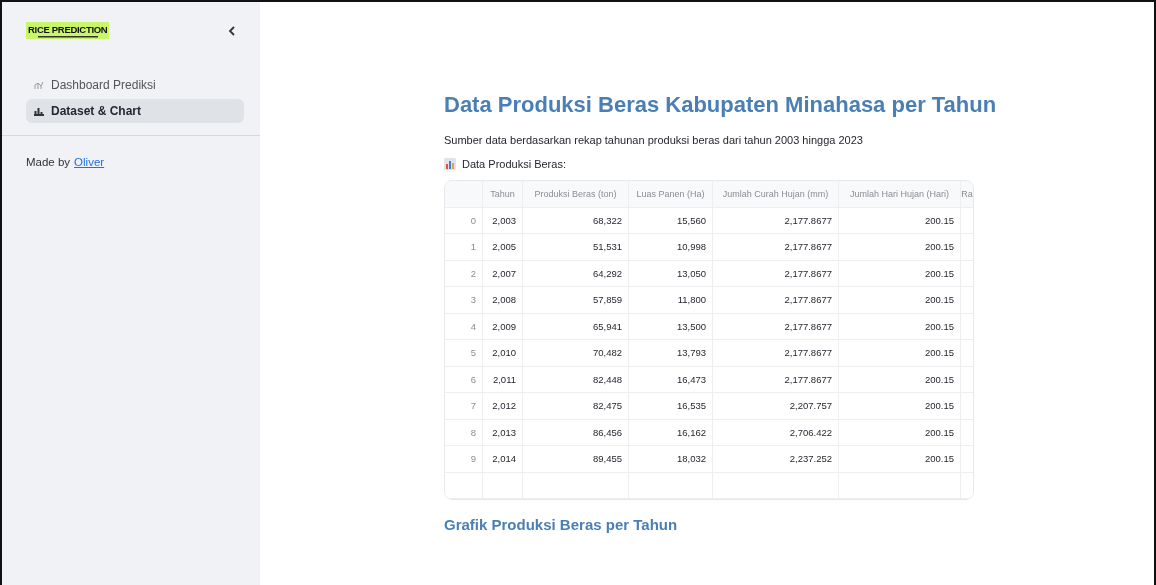  I want to click on column-header: Jumlah Curah Hujan (mm), so click(776, 194).